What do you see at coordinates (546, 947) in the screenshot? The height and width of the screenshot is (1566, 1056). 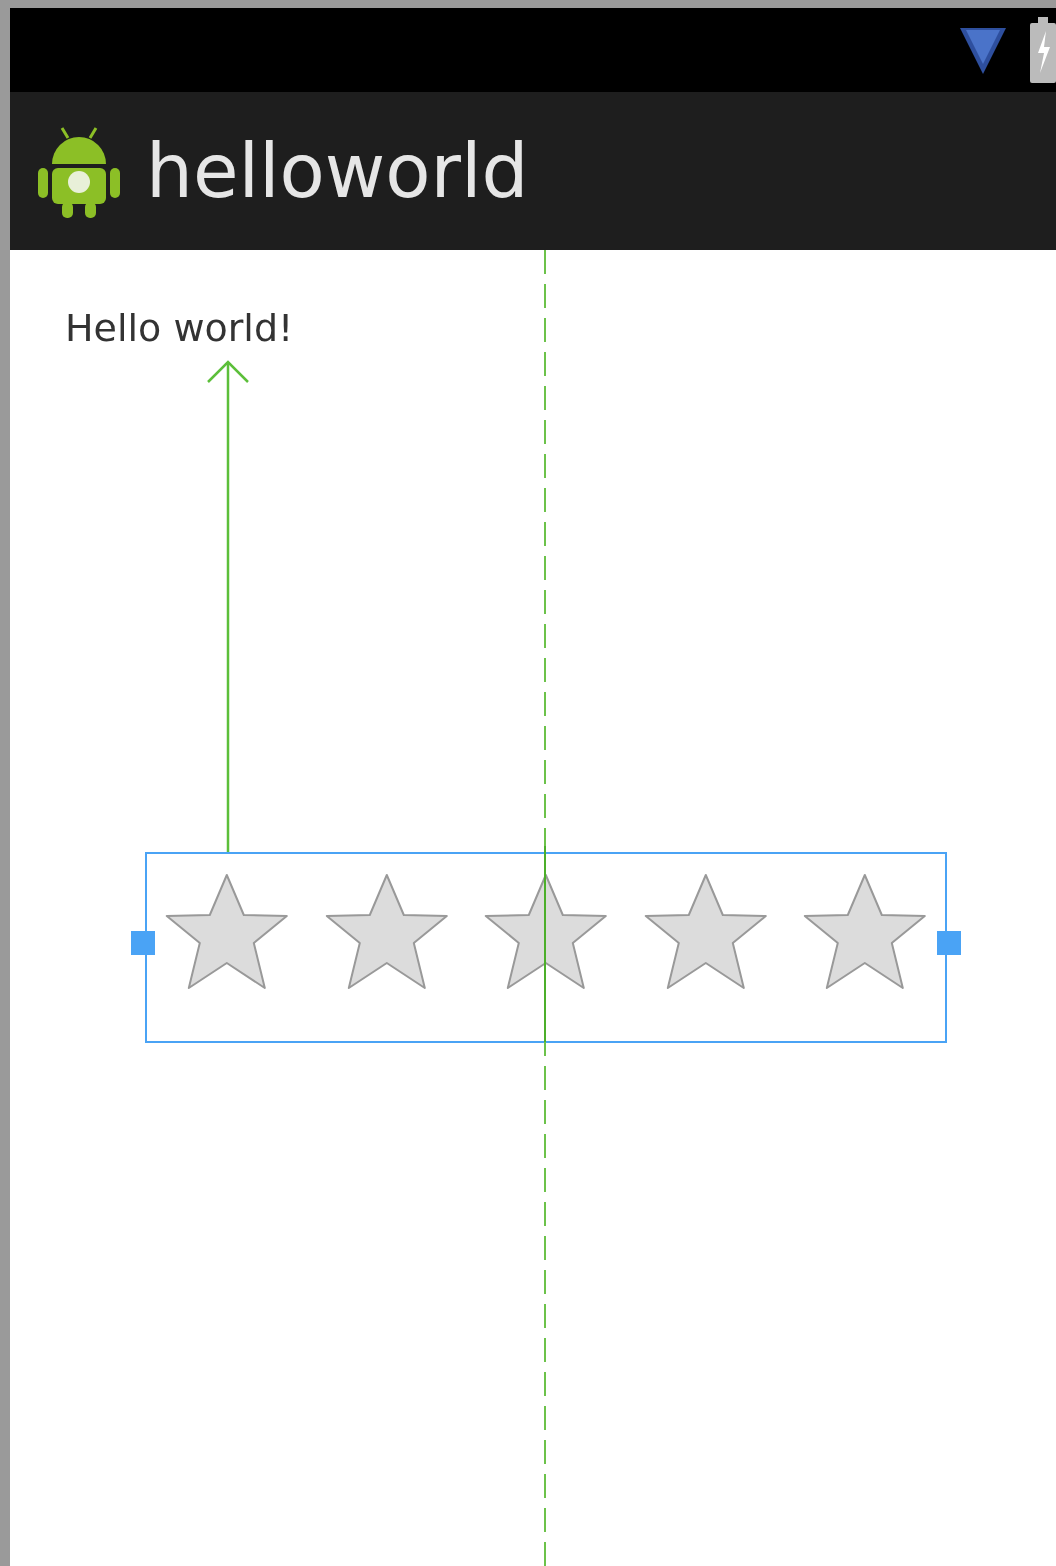 I see `rating-bar` at bounding box center [546, 947].